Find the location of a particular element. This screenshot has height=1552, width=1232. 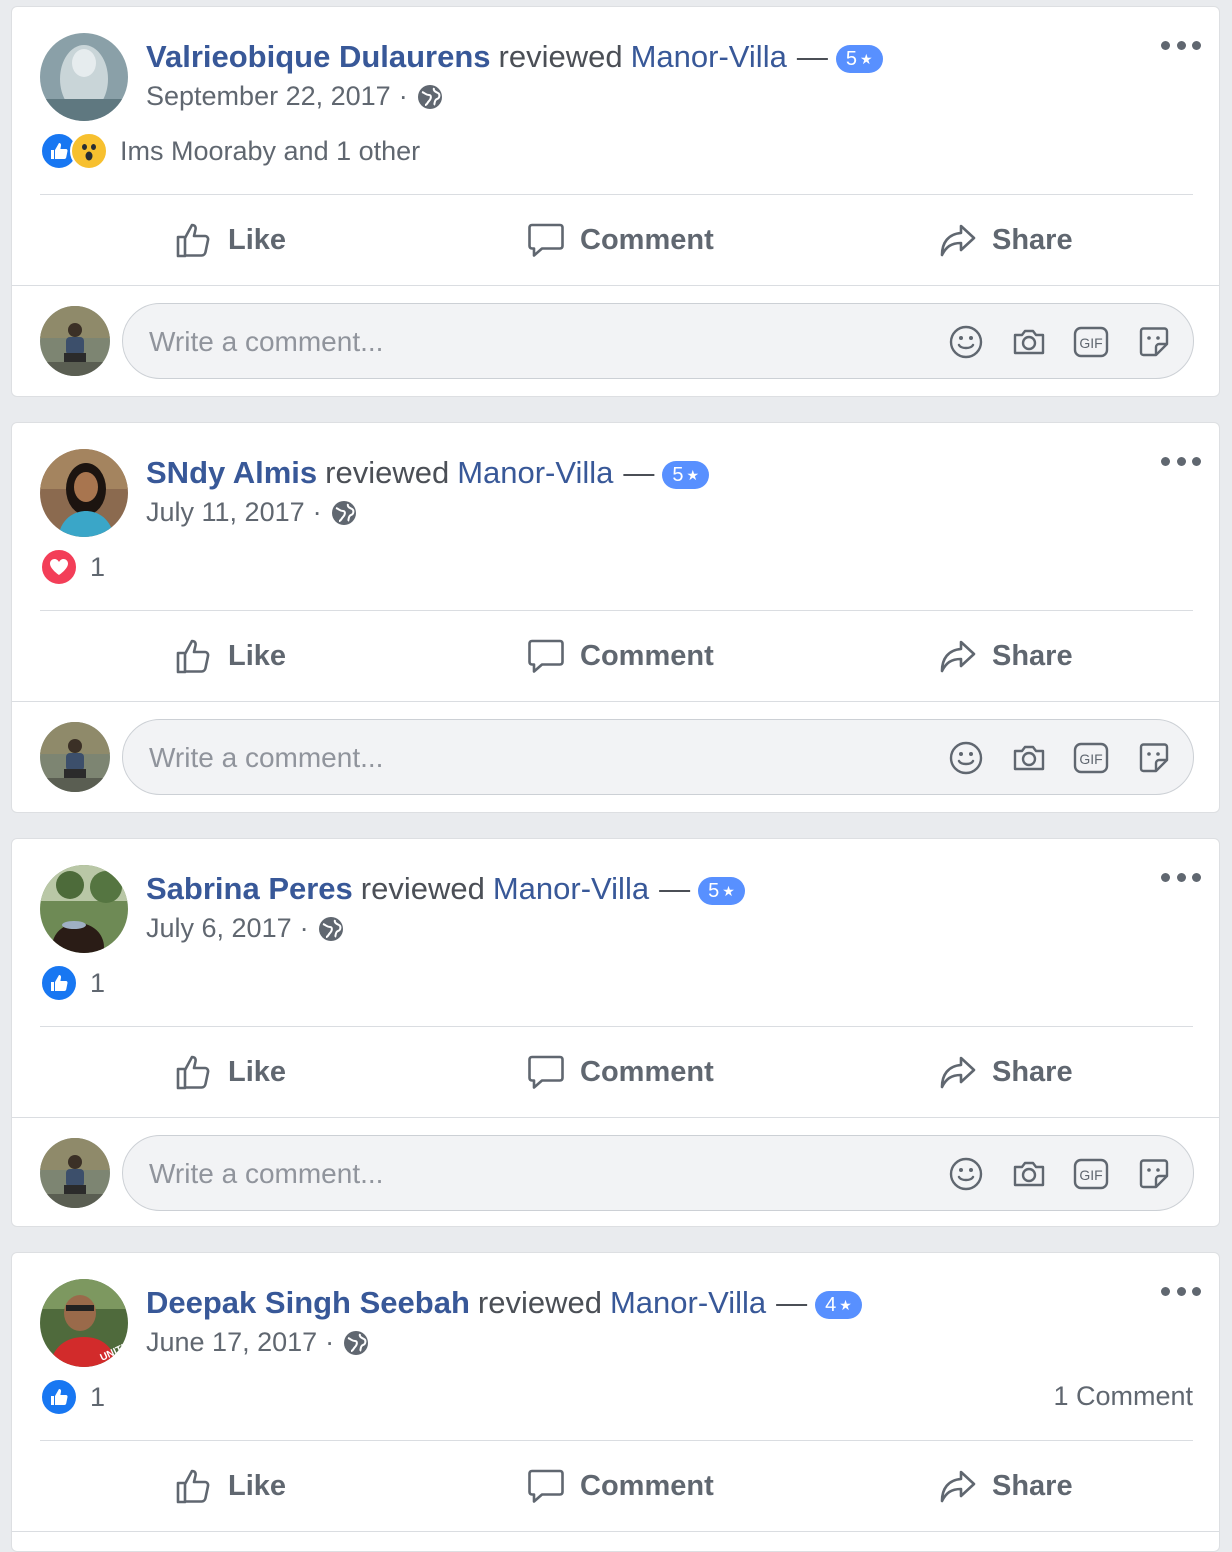

rating-value: 5 is located at coordinates (714, 891).